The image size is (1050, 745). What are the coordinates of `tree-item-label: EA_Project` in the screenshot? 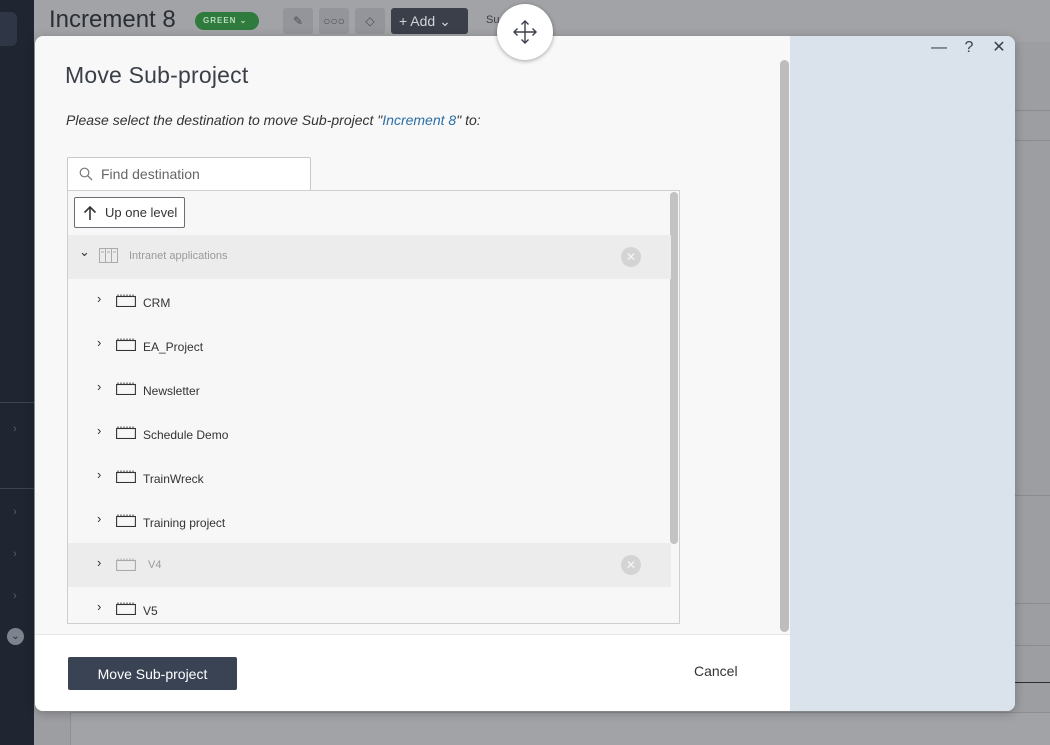 It's located at (173, 347).